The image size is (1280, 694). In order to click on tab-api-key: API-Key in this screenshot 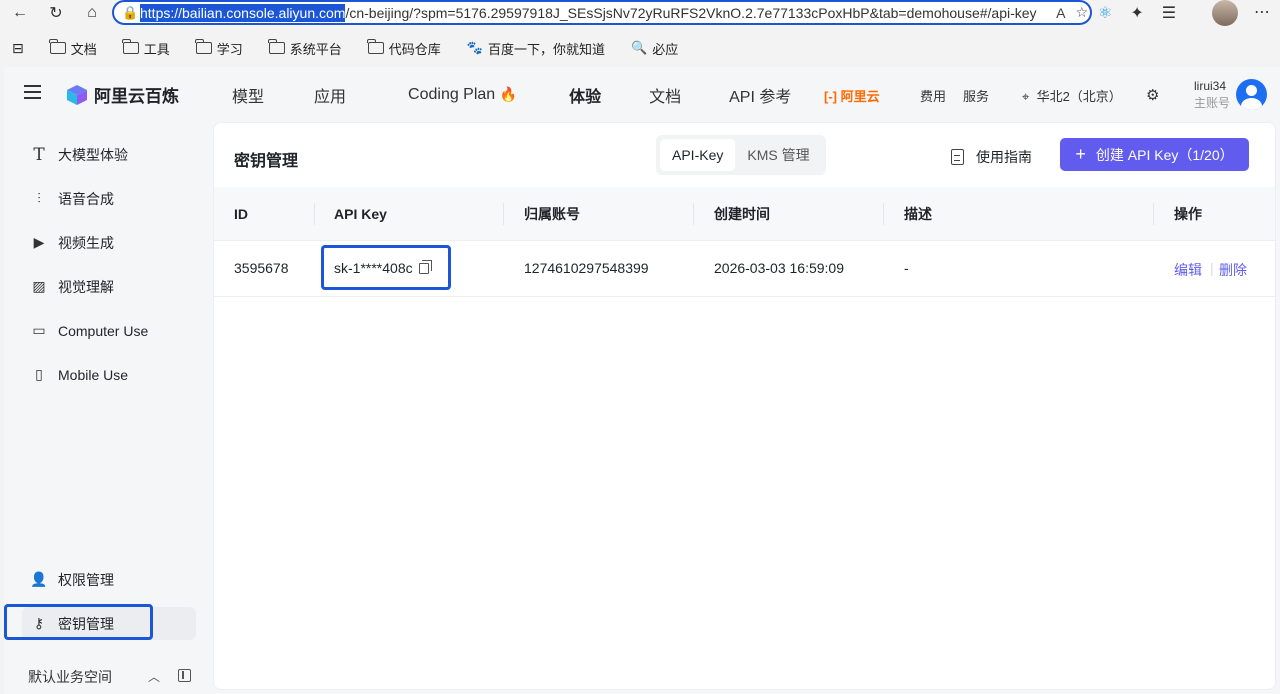, I will do `click(698, 155)`.